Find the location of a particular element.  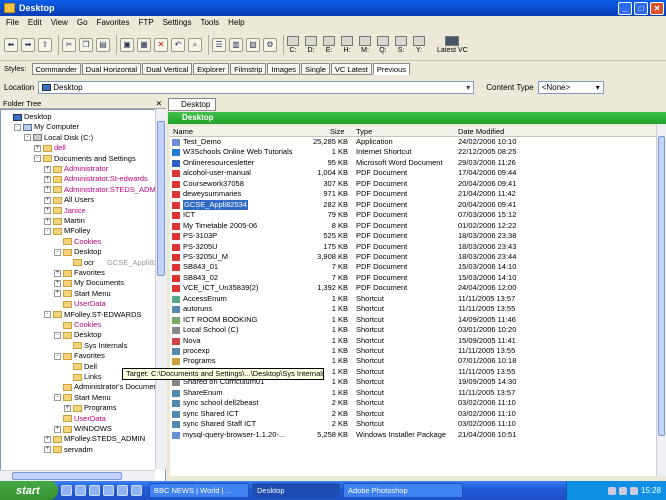

column-date-modified: Date Modified is located at coordinates (481, 131).